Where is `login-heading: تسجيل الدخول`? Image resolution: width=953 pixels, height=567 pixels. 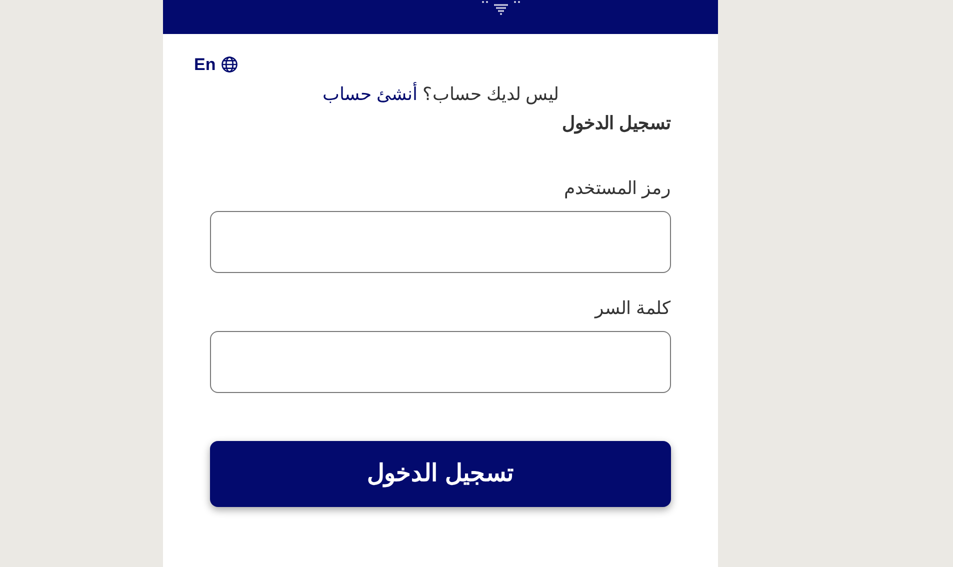 login-heading: تسجيل الدخول is located at coordinates (616, 124).